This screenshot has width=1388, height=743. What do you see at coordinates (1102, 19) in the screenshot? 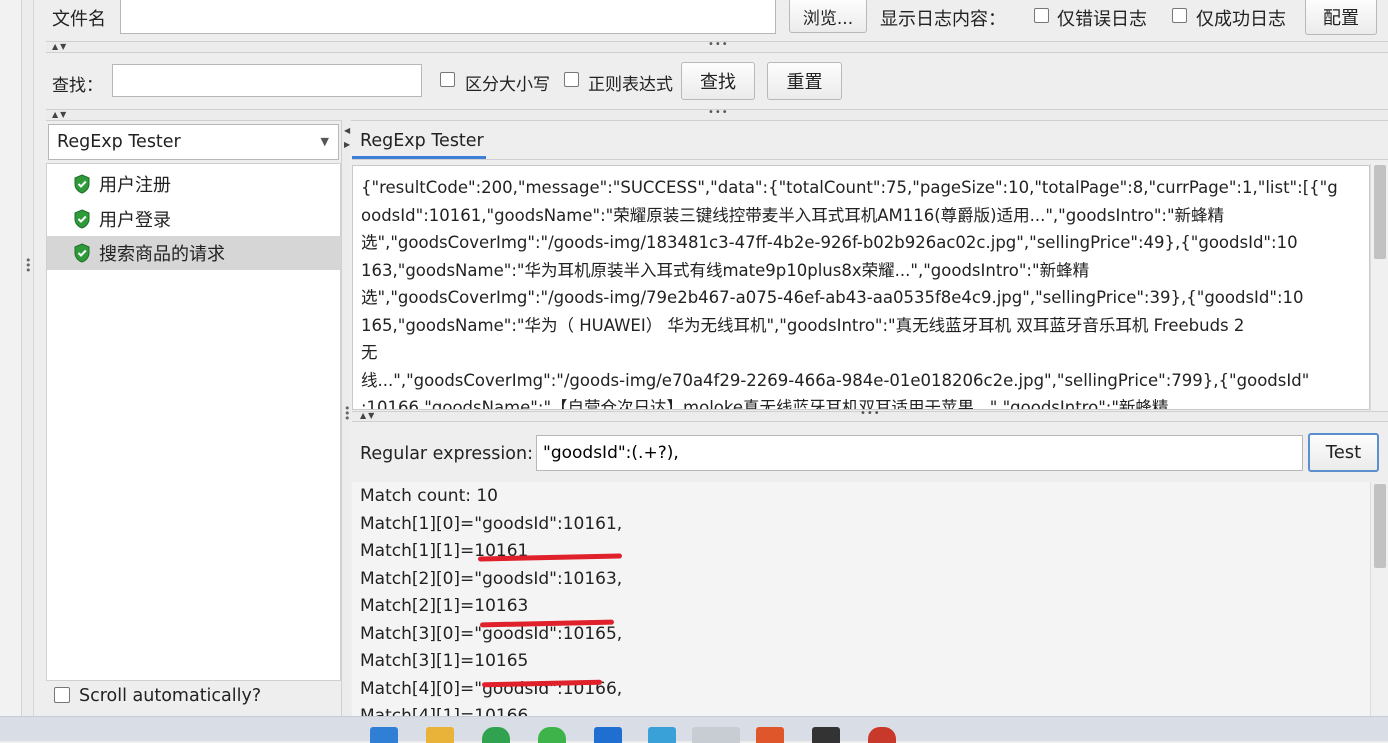
I see `errors-only-label: 仅错误日志` at bounding box center [1102, 19].